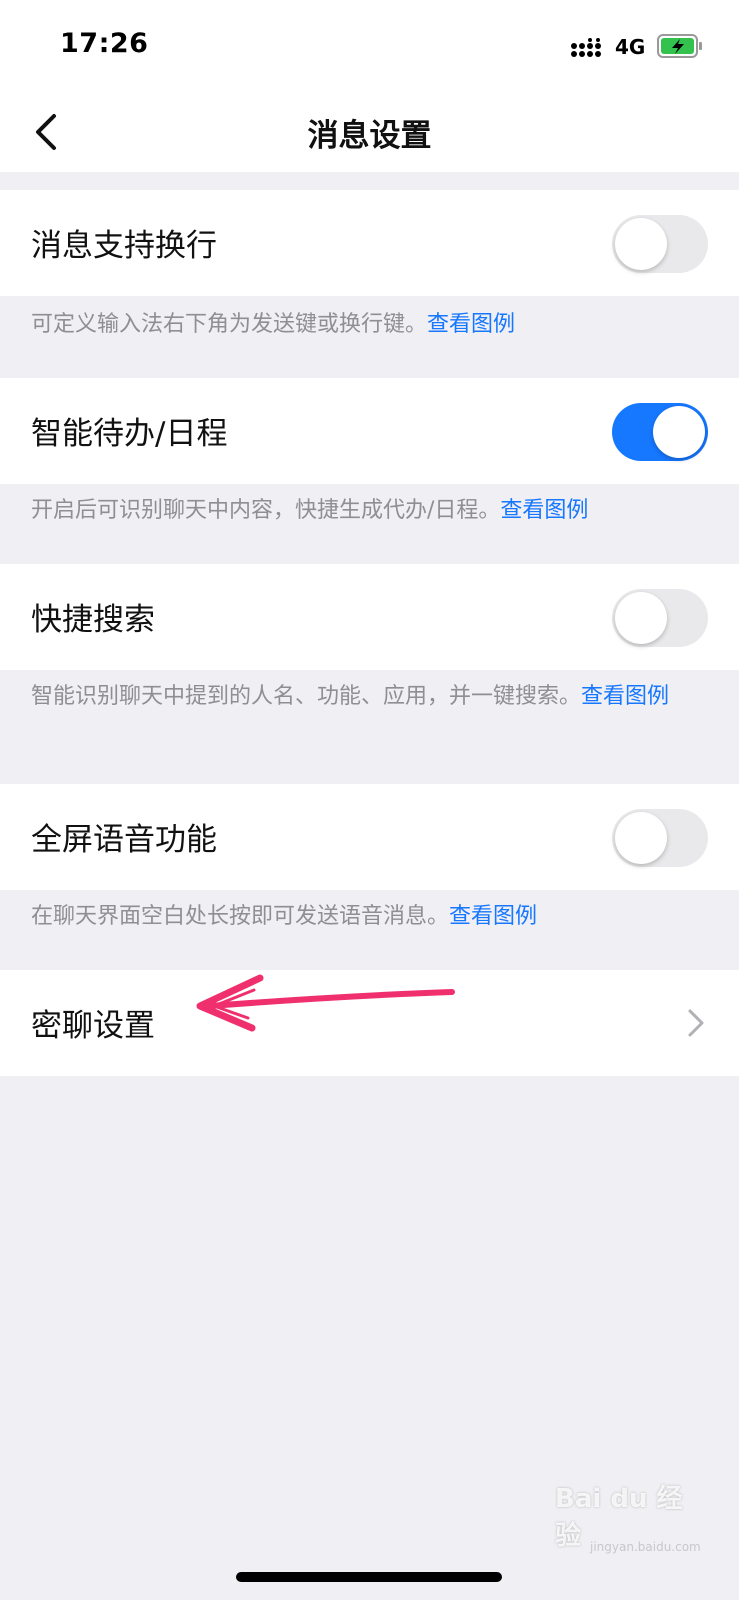 This screenshot has width=739, height=1600. Describe the element at coordinates (124, 840) in the screenshot. I see `setting-label: 全屏语音功能` at that location.